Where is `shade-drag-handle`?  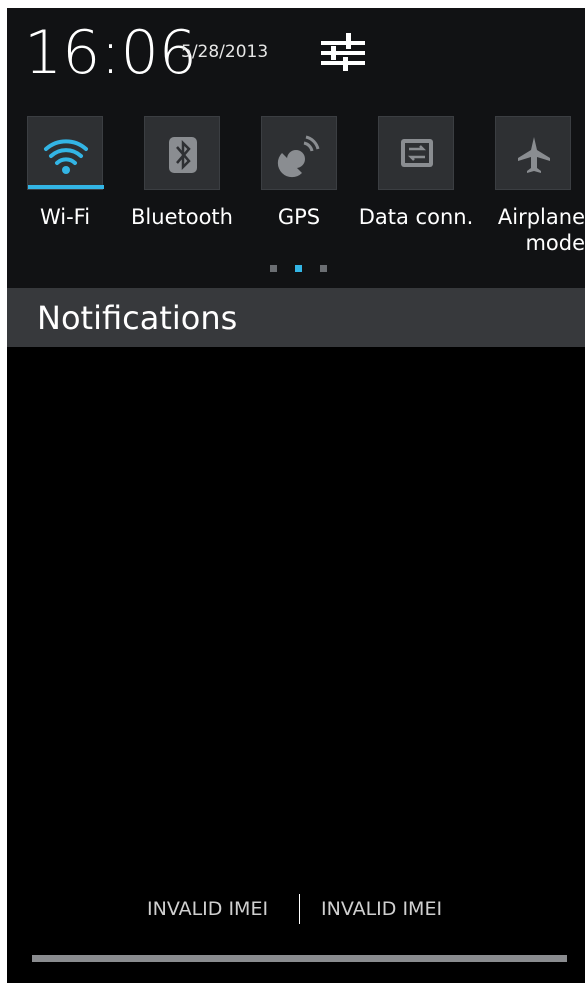
shade-drag-handle is located at coordinates (299, 958).